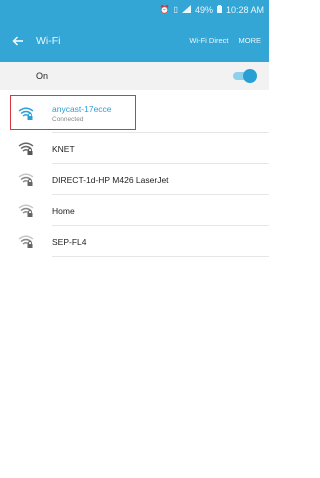 This screenshot has height=478, width=320. Describe the element at coordinates (175, 9) in the screenshot. I see `vibrate-icon: ▯` at that location.